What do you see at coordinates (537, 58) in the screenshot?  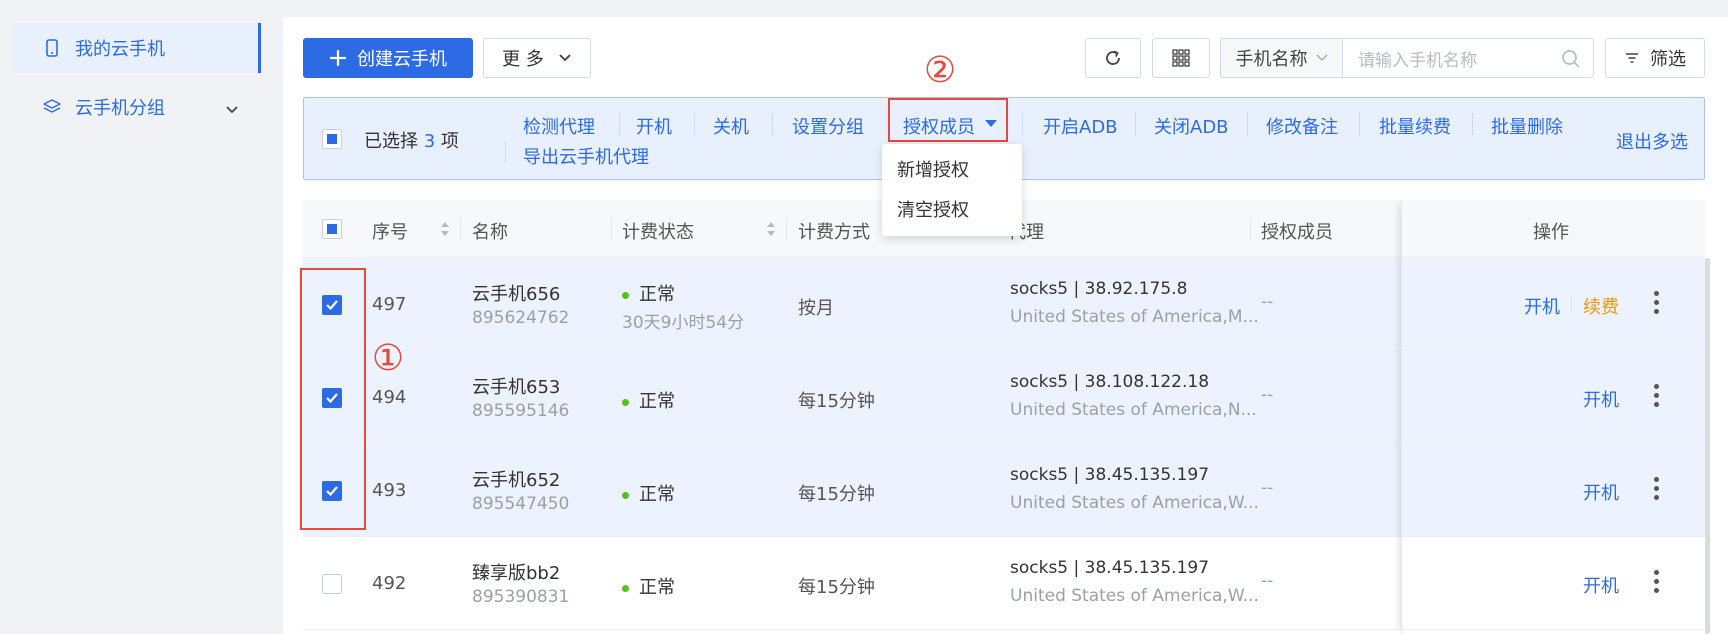 I see `more-button: 更 多` at bounding box center [537, 58].